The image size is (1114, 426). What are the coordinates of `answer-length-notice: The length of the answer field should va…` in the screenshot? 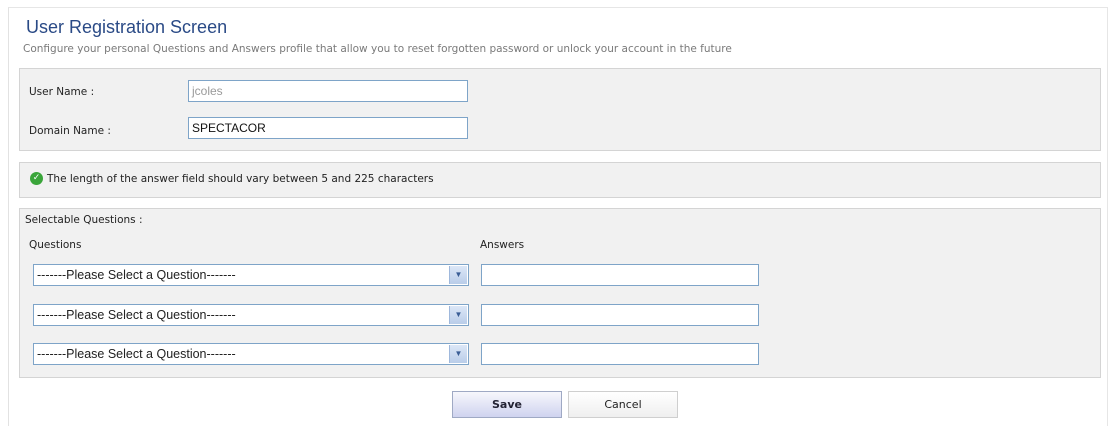 It's located at (240, 179).